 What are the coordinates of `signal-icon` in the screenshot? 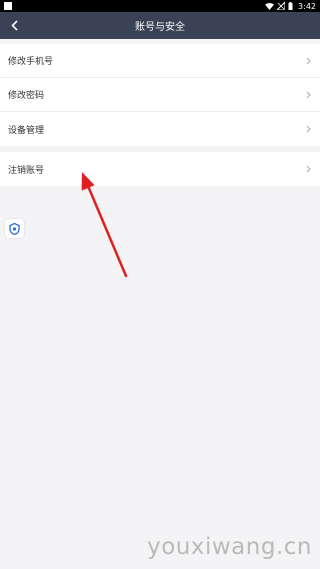 It's located at (281, 6).